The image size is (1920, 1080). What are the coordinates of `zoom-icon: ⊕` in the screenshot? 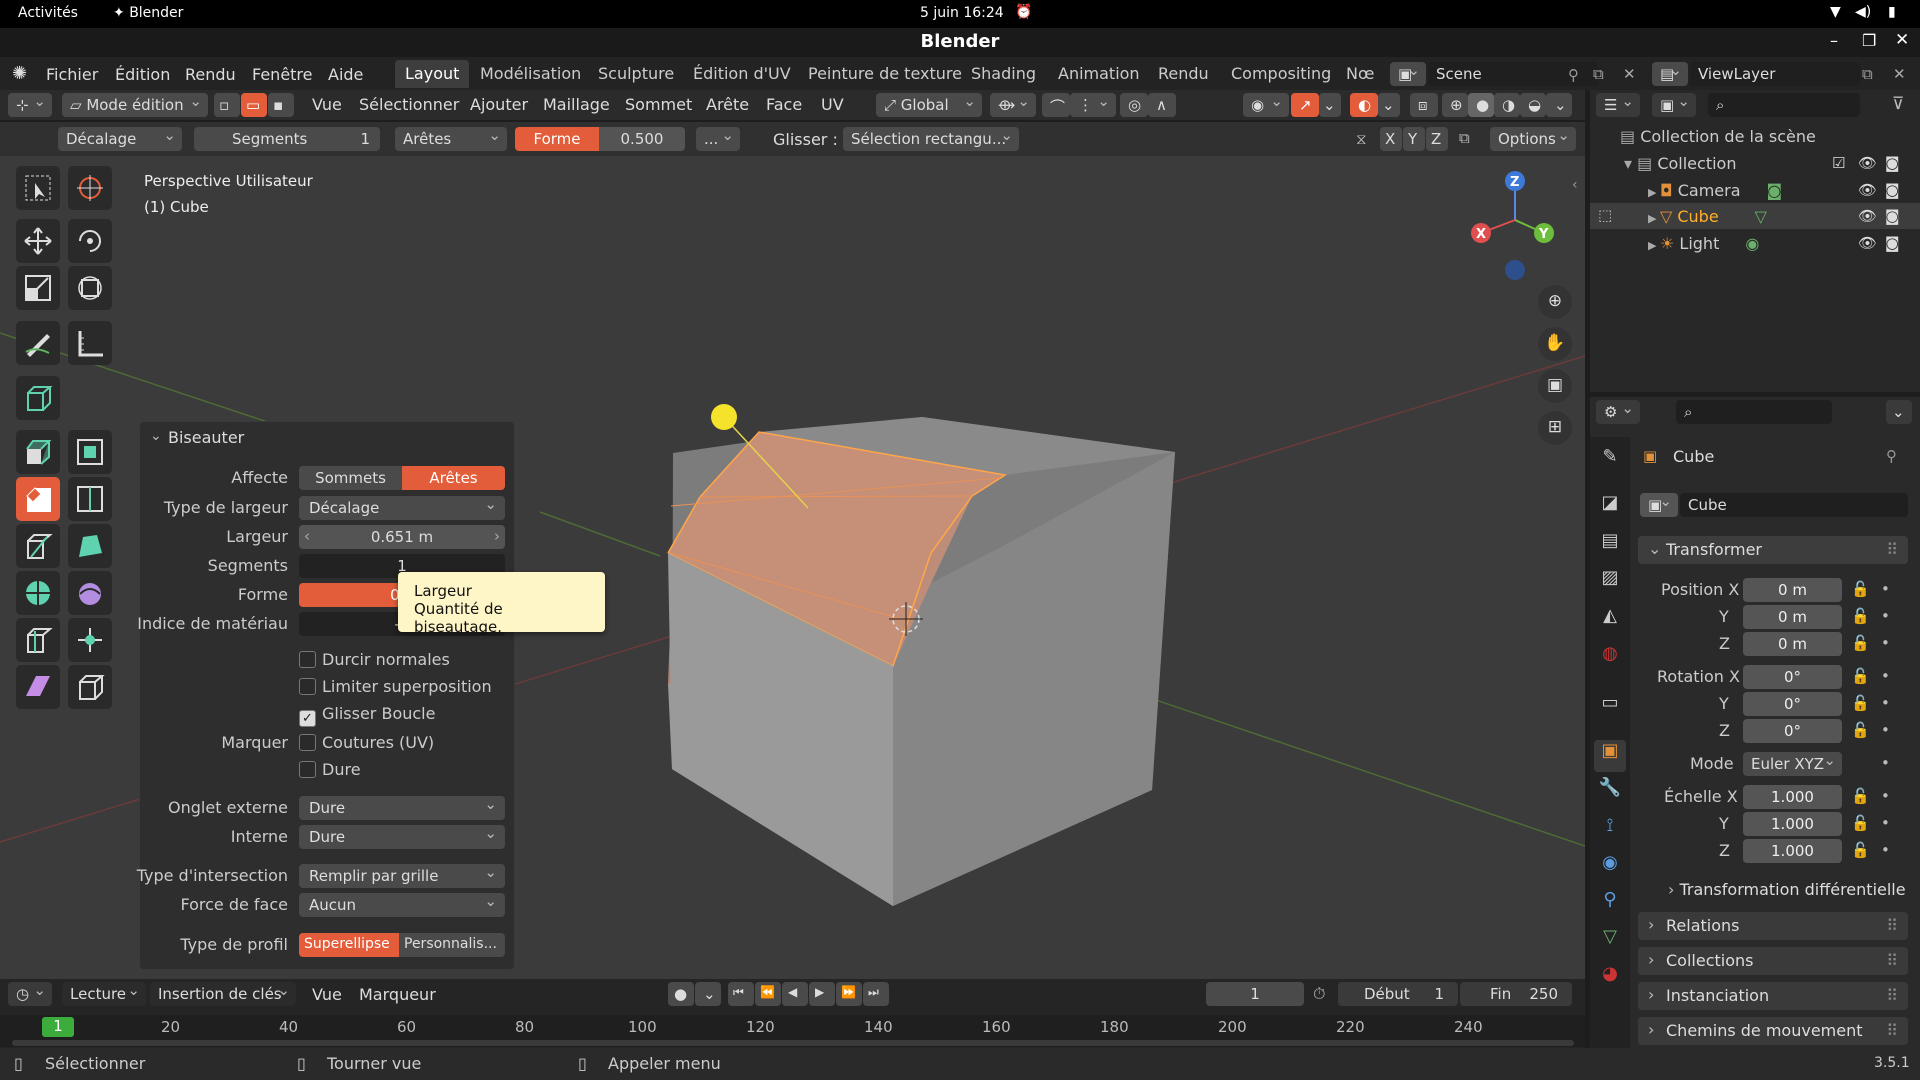 It's located at (1555, 302).